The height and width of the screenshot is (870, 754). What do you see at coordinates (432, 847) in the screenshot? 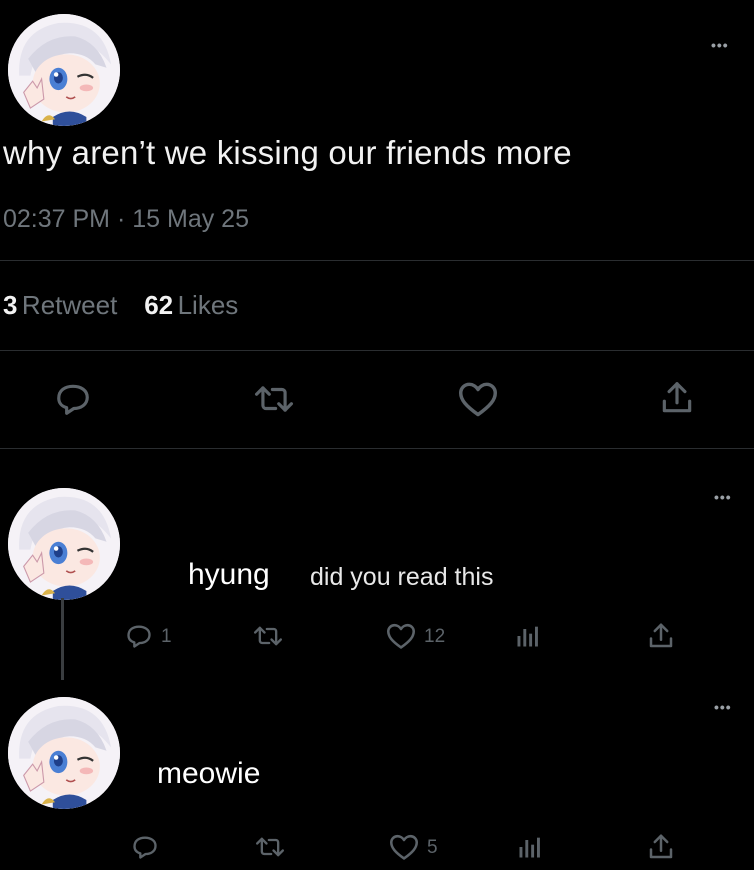
I see `reply2-like-count: 5` at bounding box center [432, 847].